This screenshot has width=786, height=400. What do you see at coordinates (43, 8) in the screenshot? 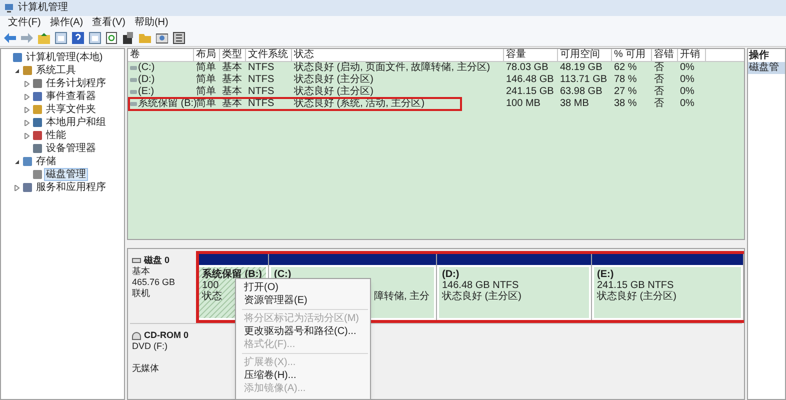
I see `window-title: 计算机管理` at bounding box center [43, 8].